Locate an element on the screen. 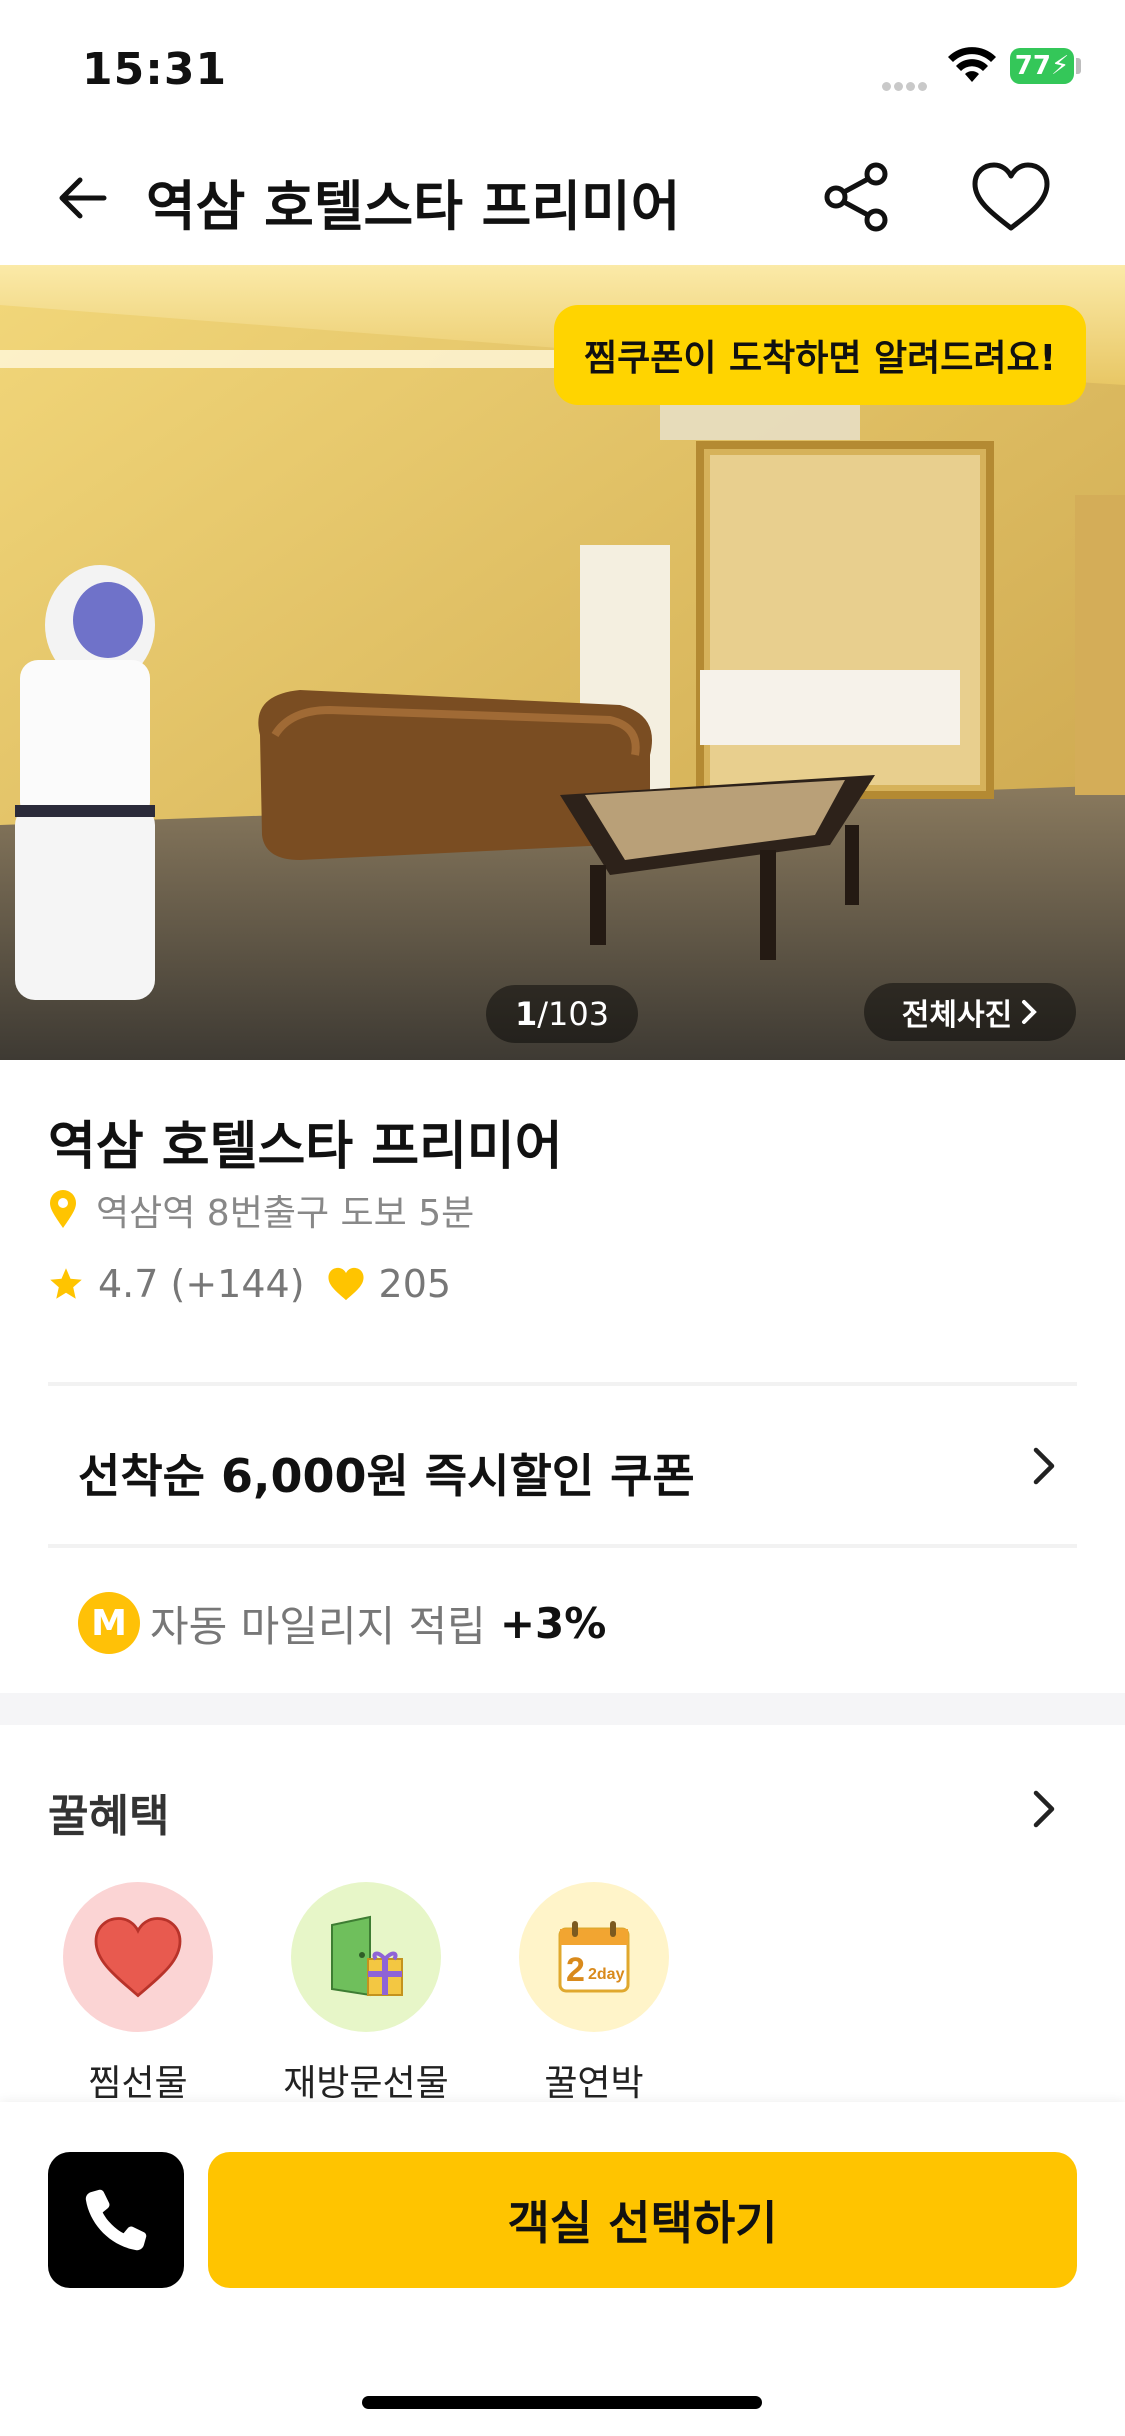 This screenshot has height=2436, width=1125. battery-icon: 77 ⚡ is located at coordinates (1042, 66).